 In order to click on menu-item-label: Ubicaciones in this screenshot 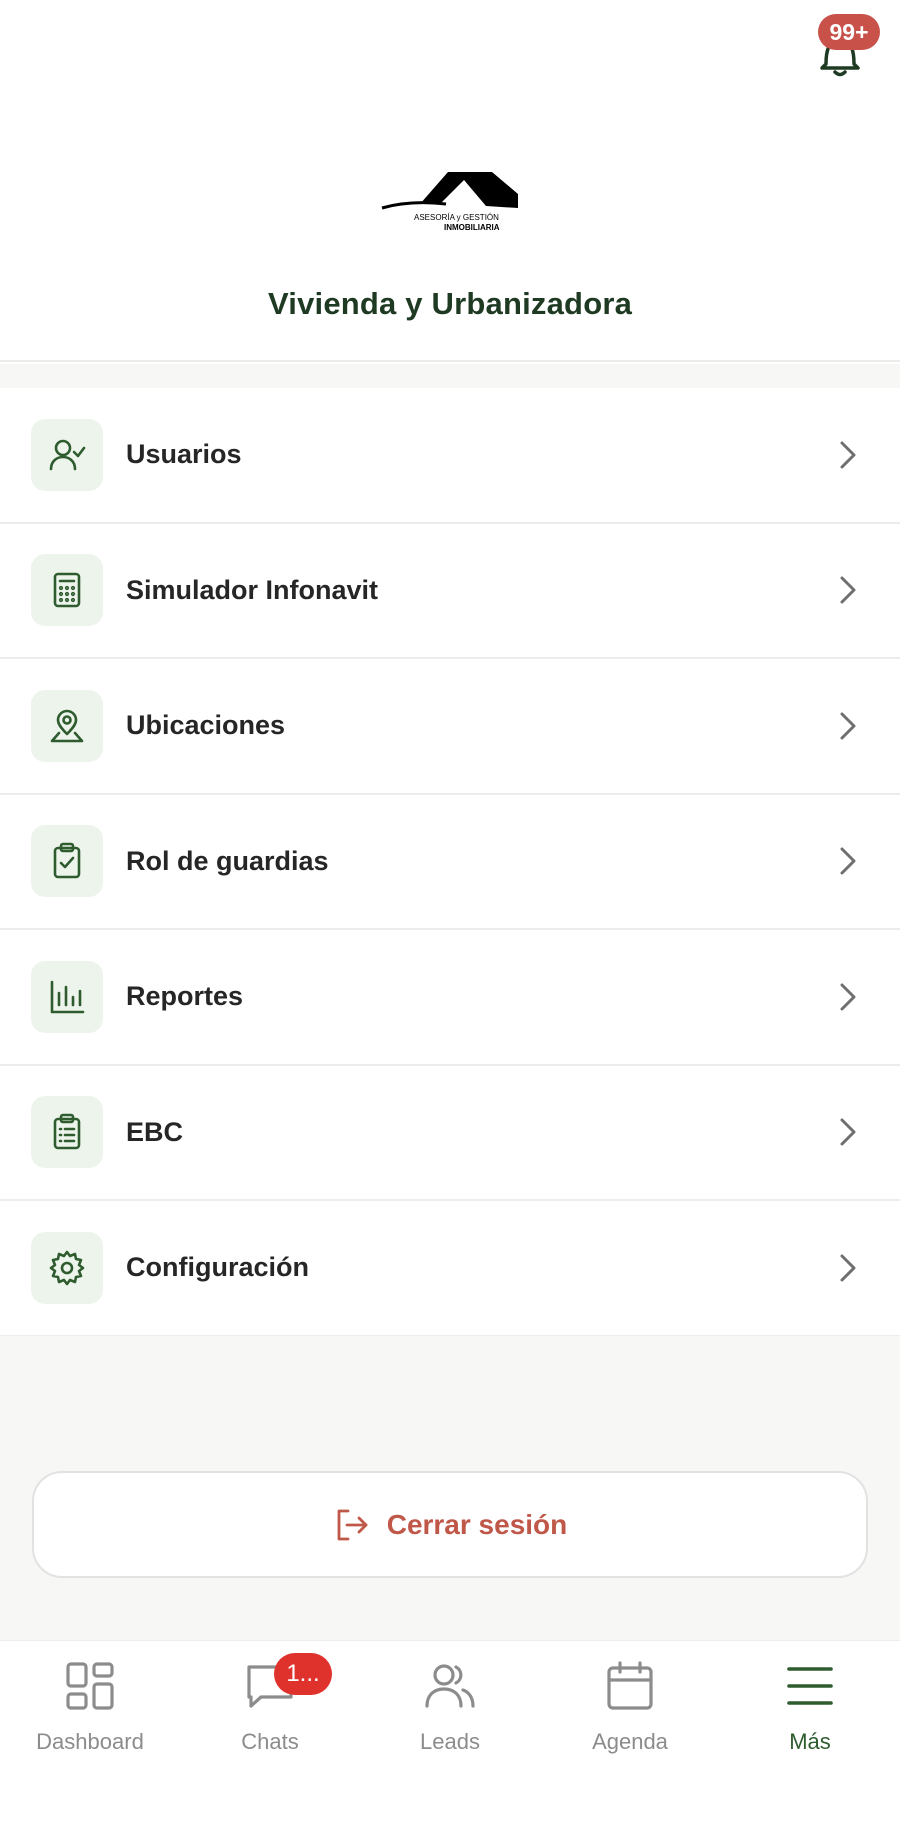, I will do `click(206, 725)`.